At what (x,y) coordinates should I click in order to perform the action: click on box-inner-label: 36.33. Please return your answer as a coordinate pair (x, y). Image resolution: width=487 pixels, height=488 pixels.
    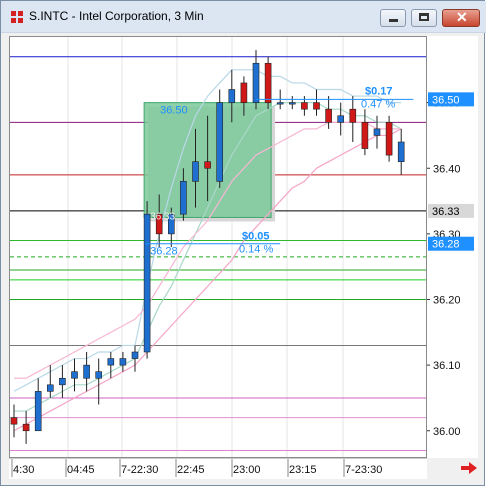
    Looking at the image, I should click on (162, 216).